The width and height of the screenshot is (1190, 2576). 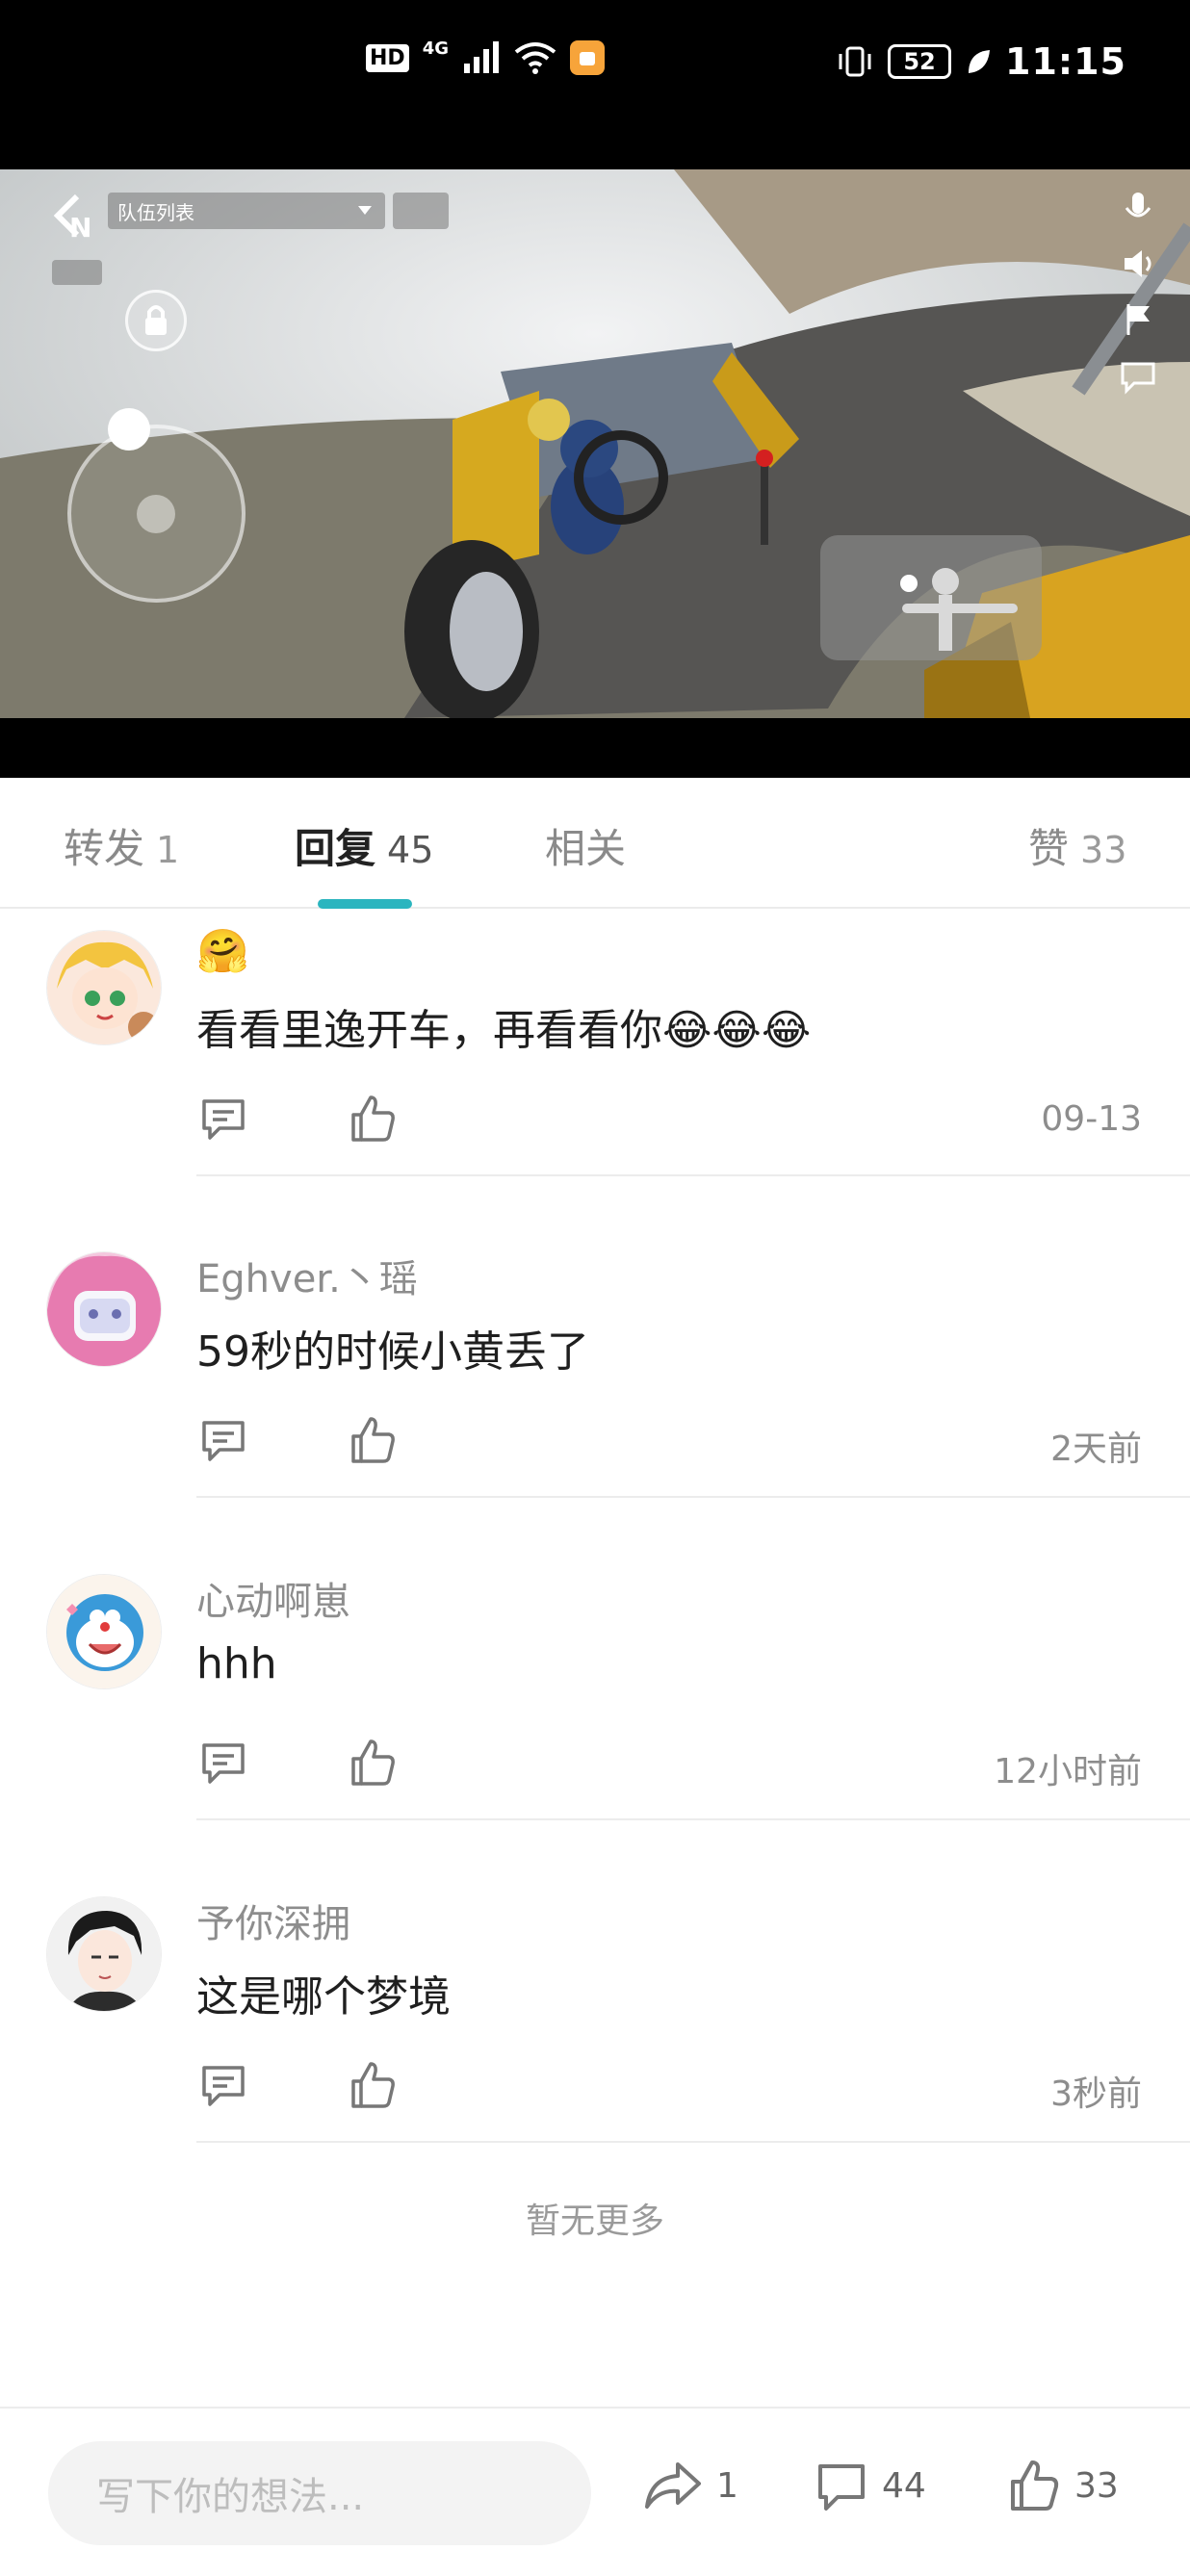 I want to click on comment-text: 这是哪个梦境, so click(x=323, y=1997).